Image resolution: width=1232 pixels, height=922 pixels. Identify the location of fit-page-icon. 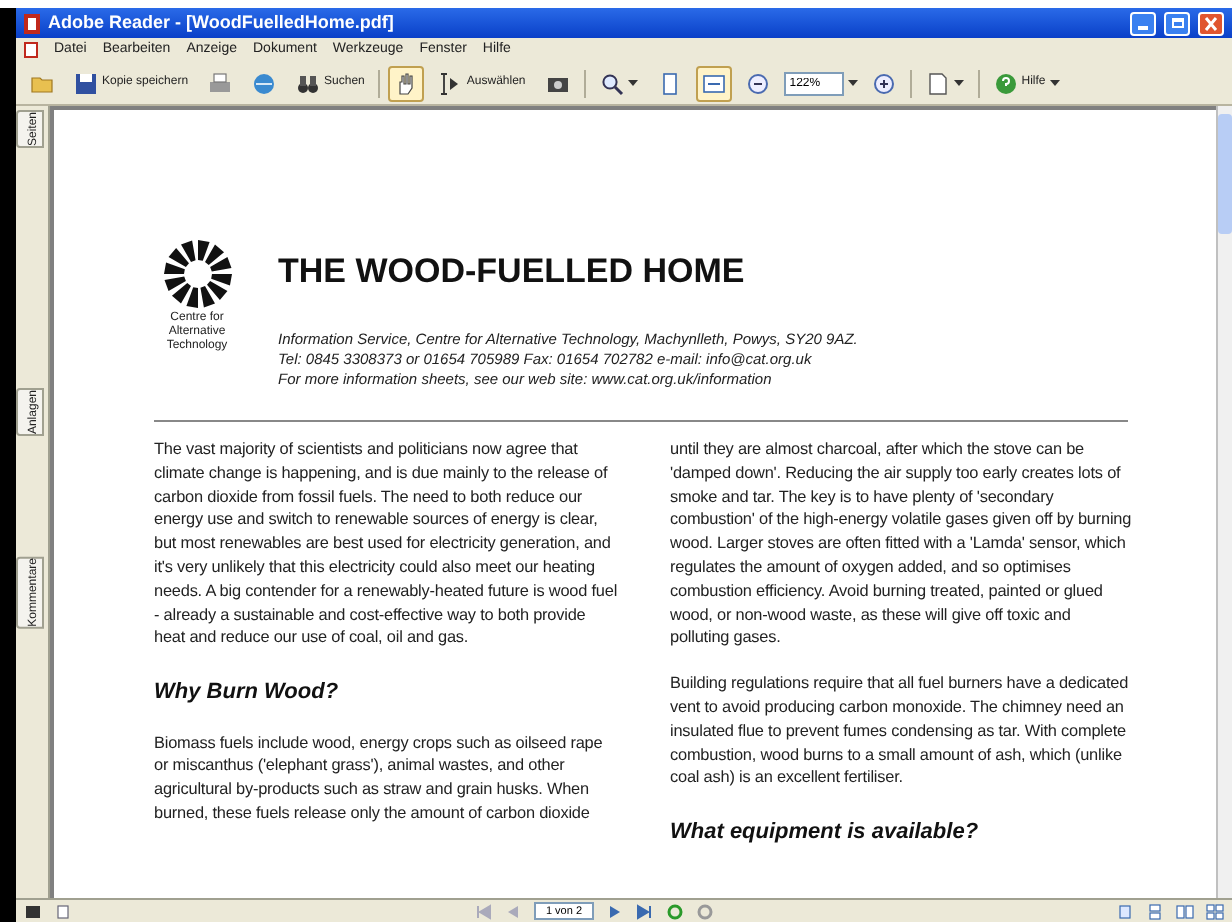
(669, 83).